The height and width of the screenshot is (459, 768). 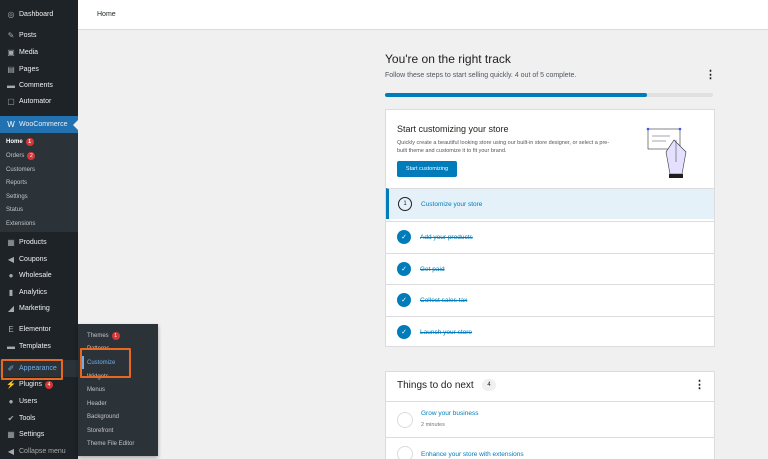 What do you see at coordinates (11, 69) in the screenshot?
I see `page-icon: ▤` at bounding box center [11, 69].